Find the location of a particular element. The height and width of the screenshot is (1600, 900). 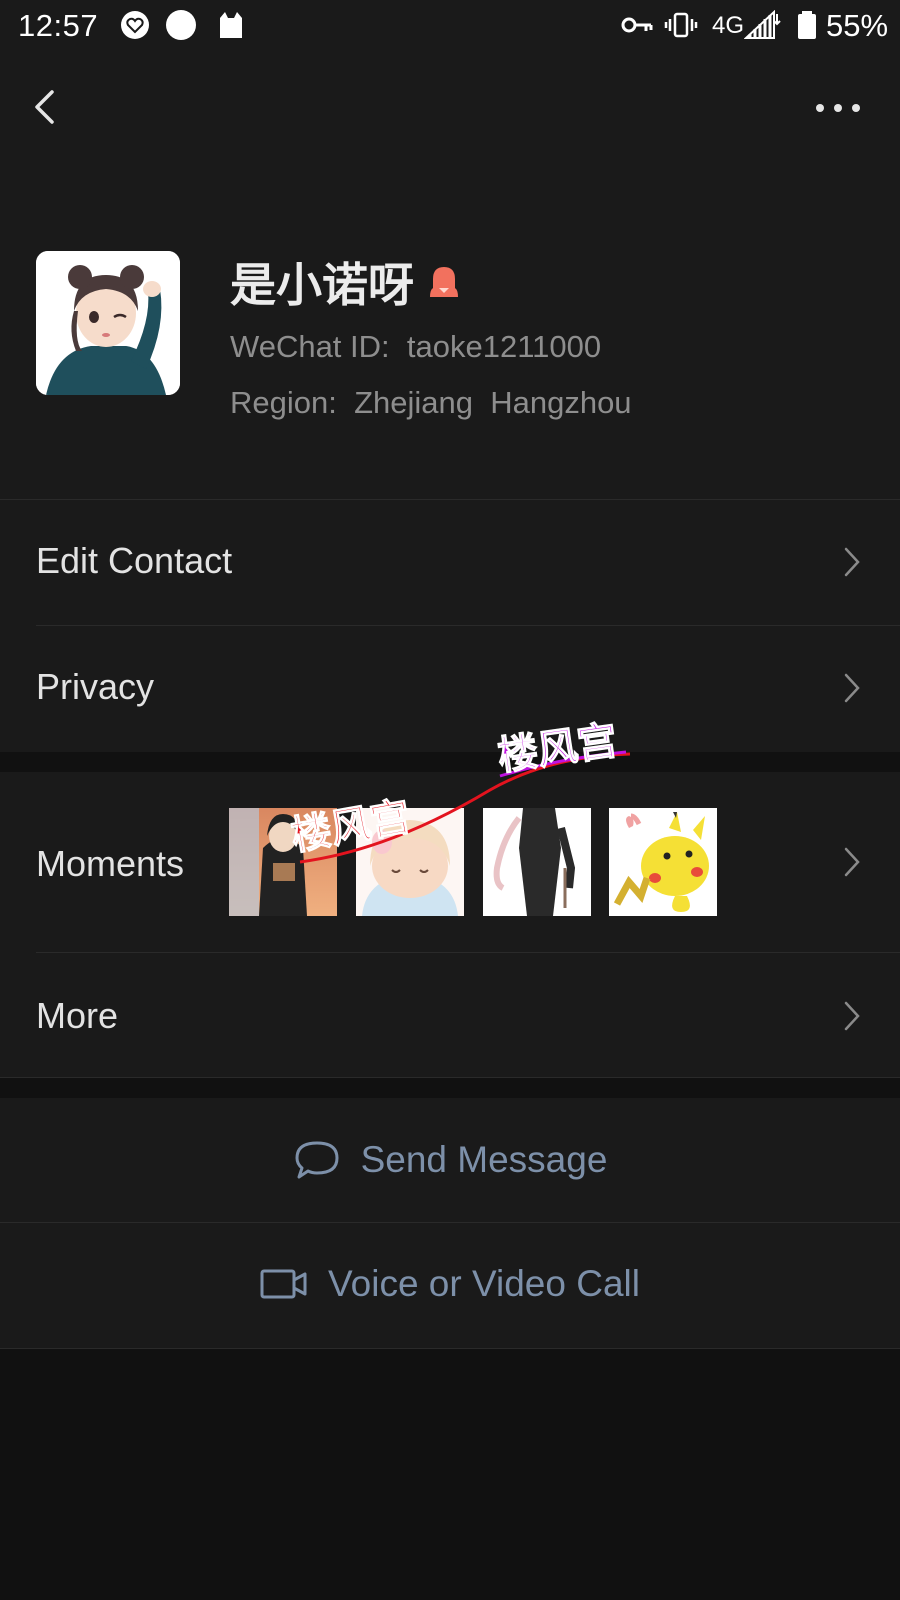

nickname: 是小诺呀 is located at coordinates (322, 285).